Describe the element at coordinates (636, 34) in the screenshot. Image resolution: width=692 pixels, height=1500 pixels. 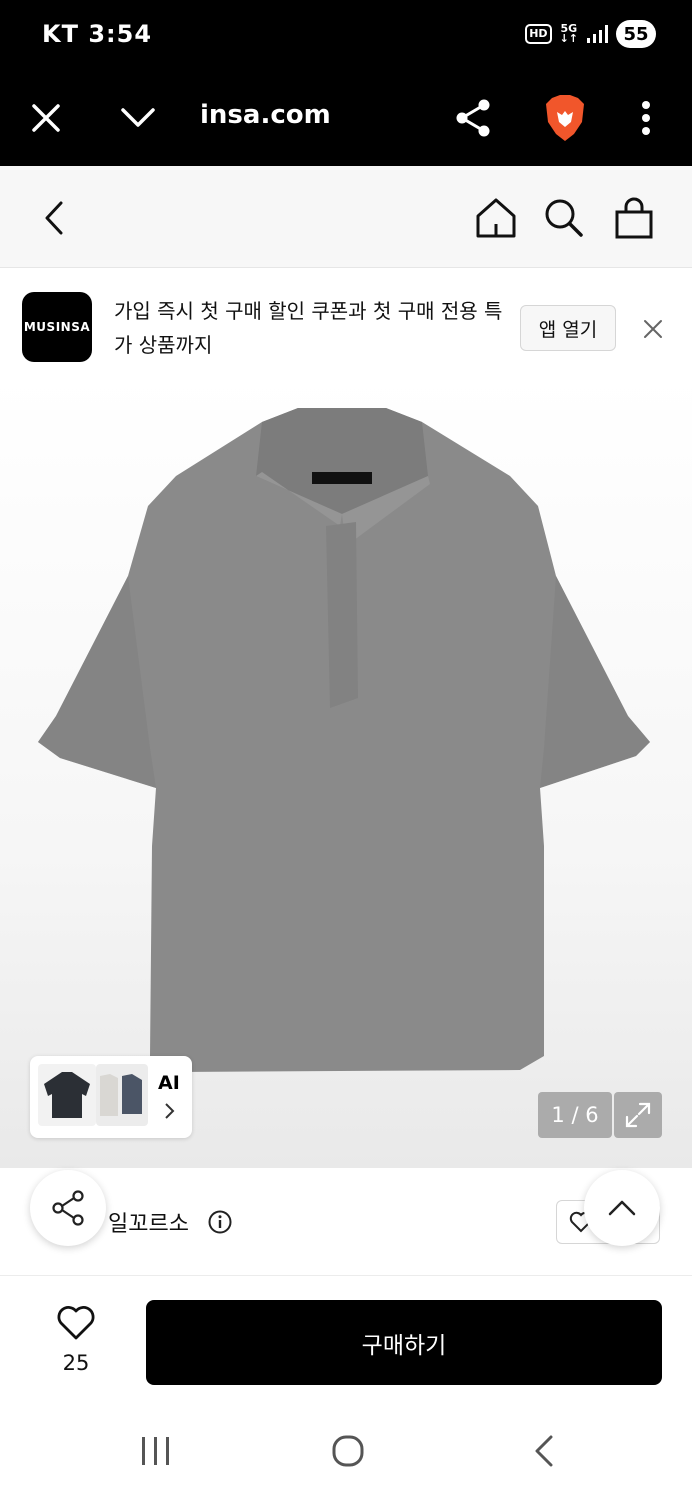
I see `battery-indicator: 55` at that location.